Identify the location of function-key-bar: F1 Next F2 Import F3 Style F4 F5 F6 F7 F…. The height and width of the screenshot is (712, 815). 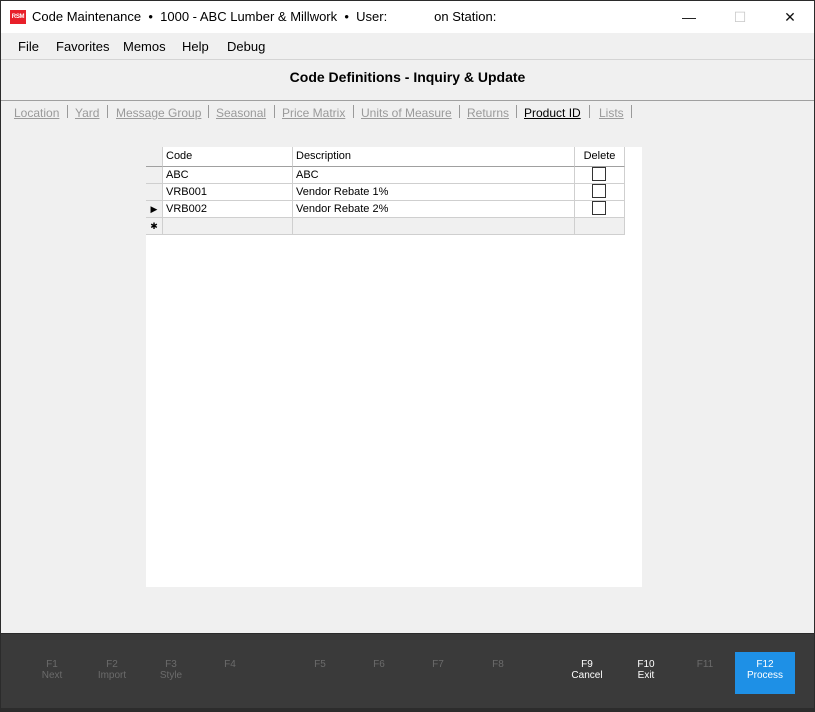
(407, 672).